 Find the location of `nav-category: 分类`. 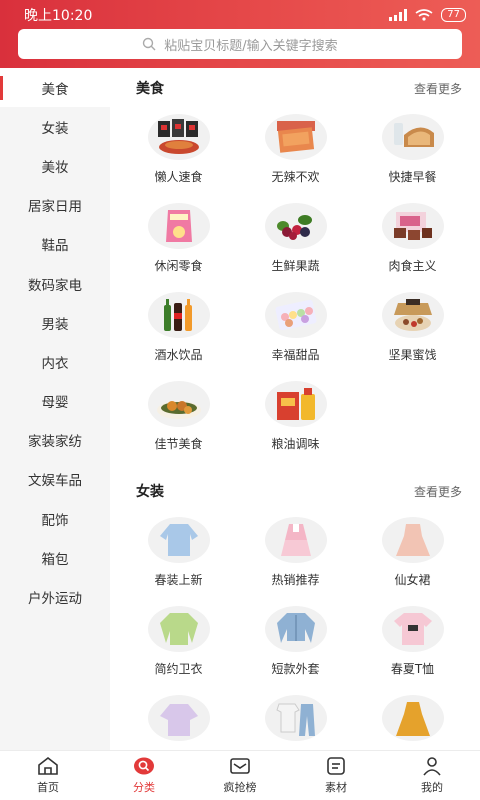

nav-category: 分类 is located at coordinates (144, 775).